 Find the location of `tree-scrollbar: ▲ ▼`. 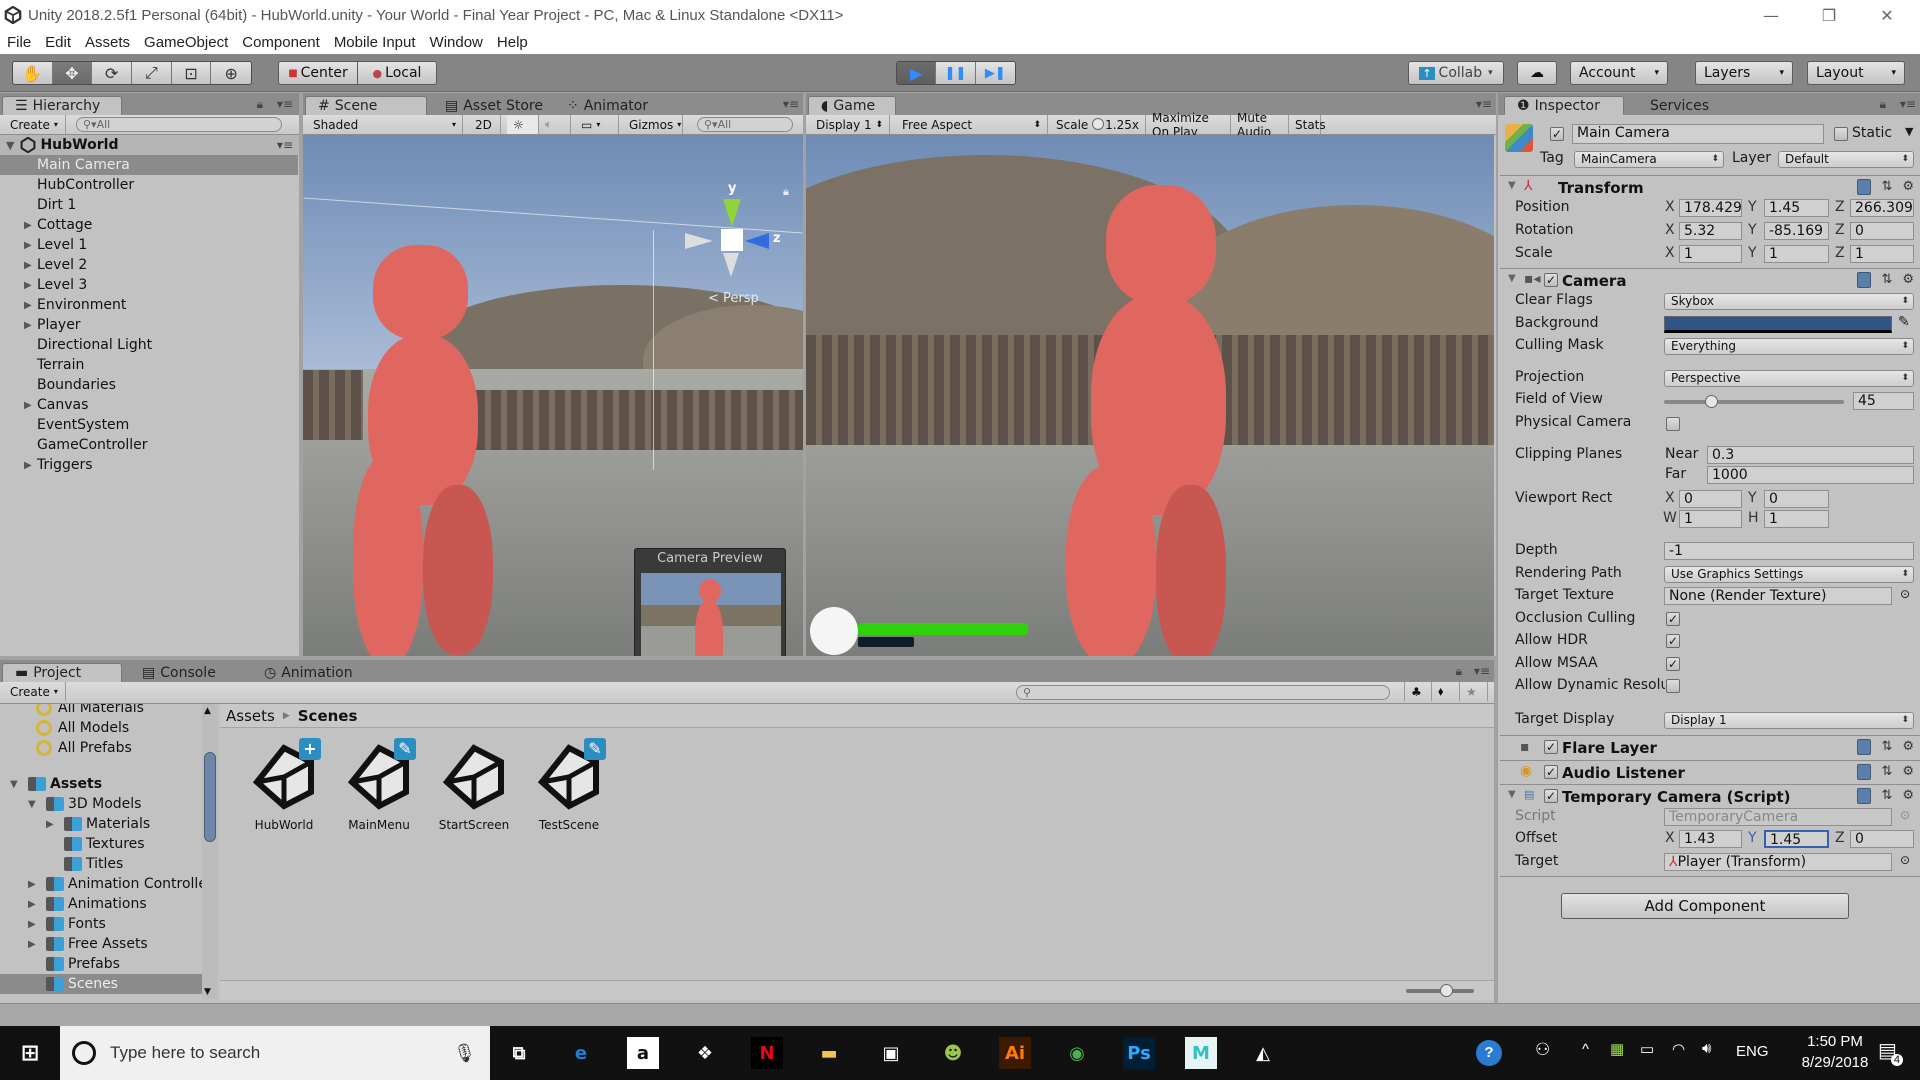

tree-scrollbar: ▲ ▼ is located at coordinates (210, 851).